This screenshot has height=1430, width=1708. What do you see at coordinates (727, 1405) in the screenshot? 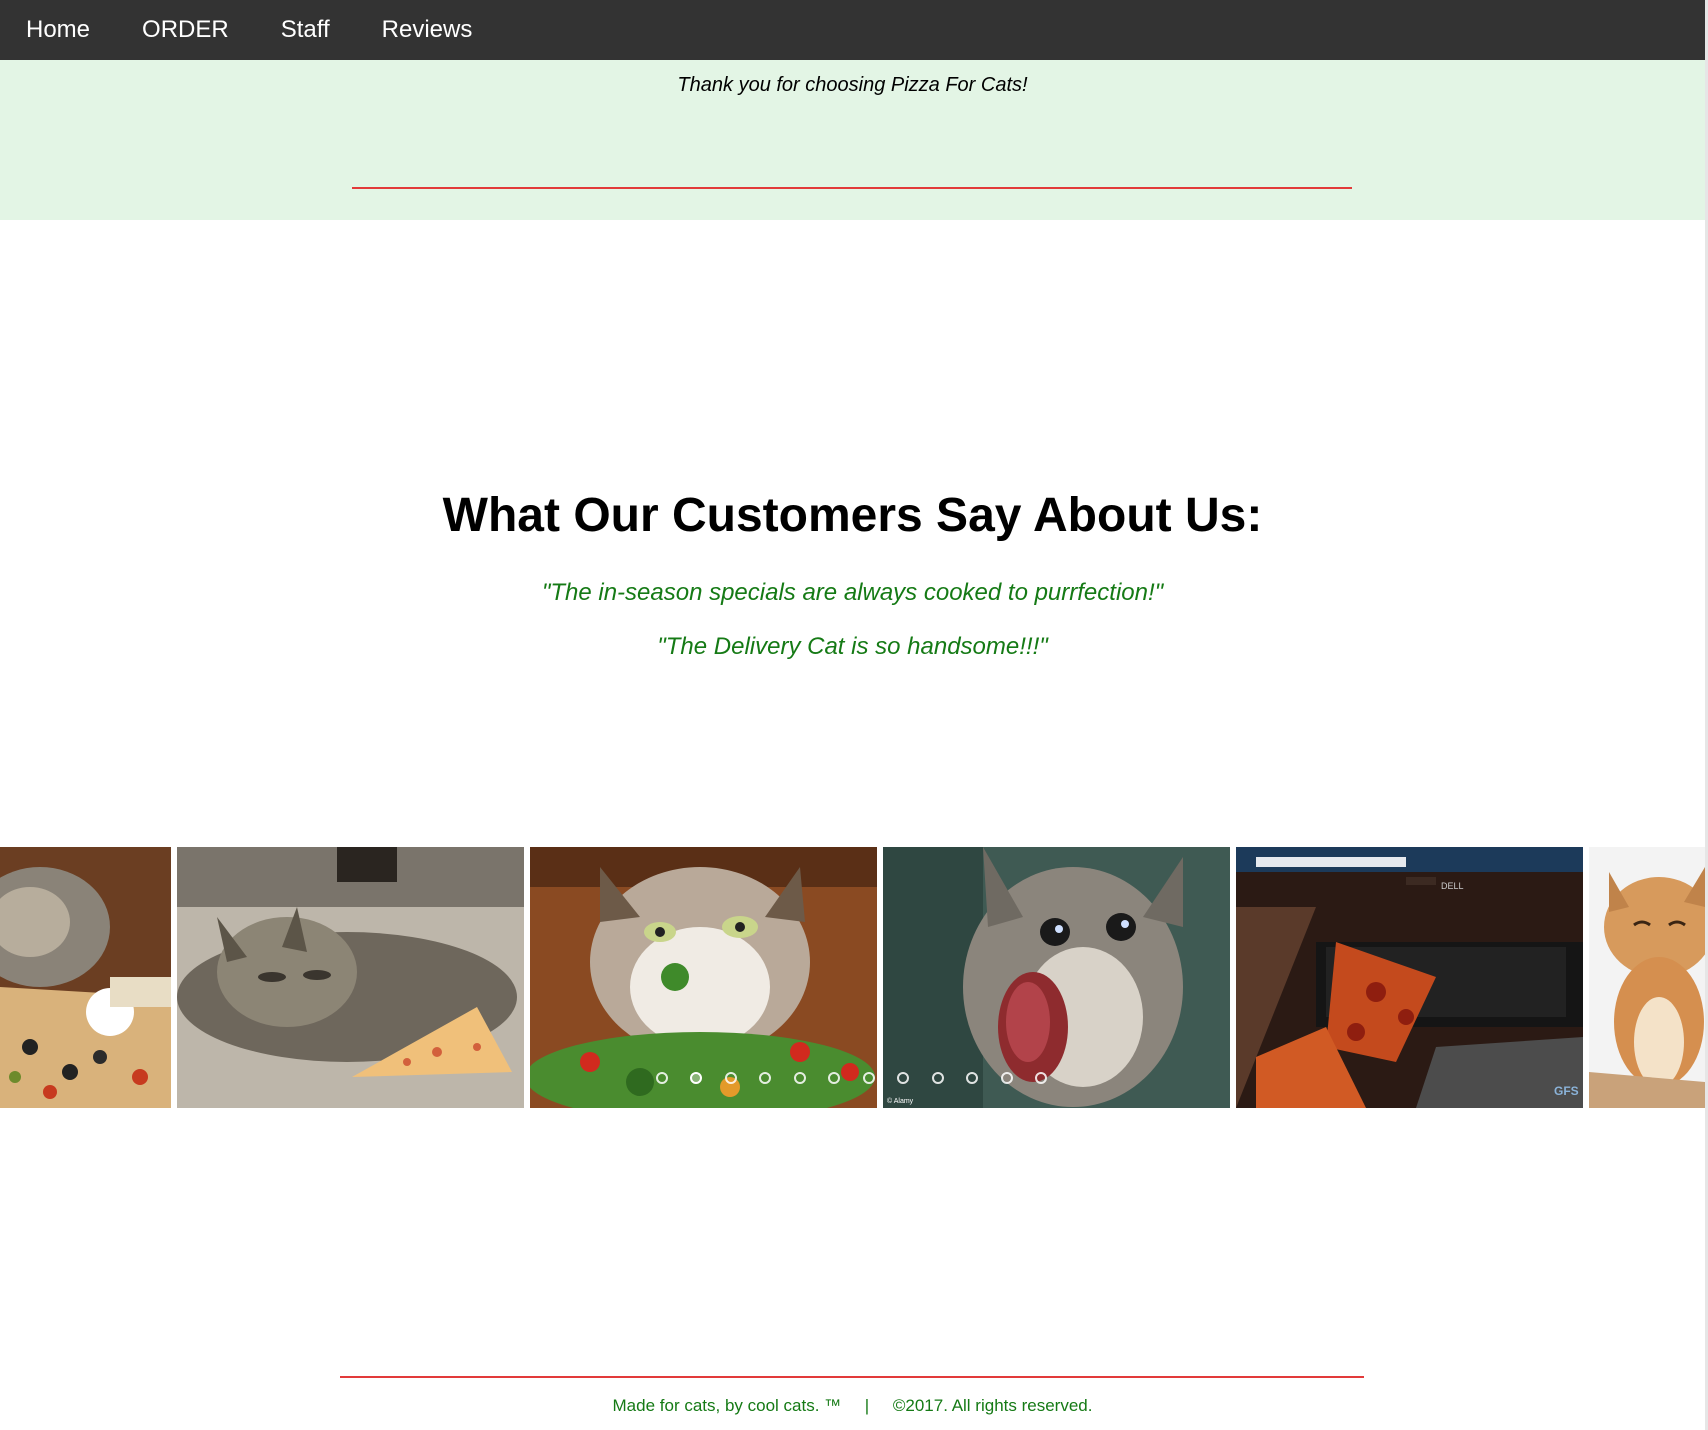
I see `footer-made-for-text: Made for cats, by cool cats. ™` at bounding box center [727, 1405].